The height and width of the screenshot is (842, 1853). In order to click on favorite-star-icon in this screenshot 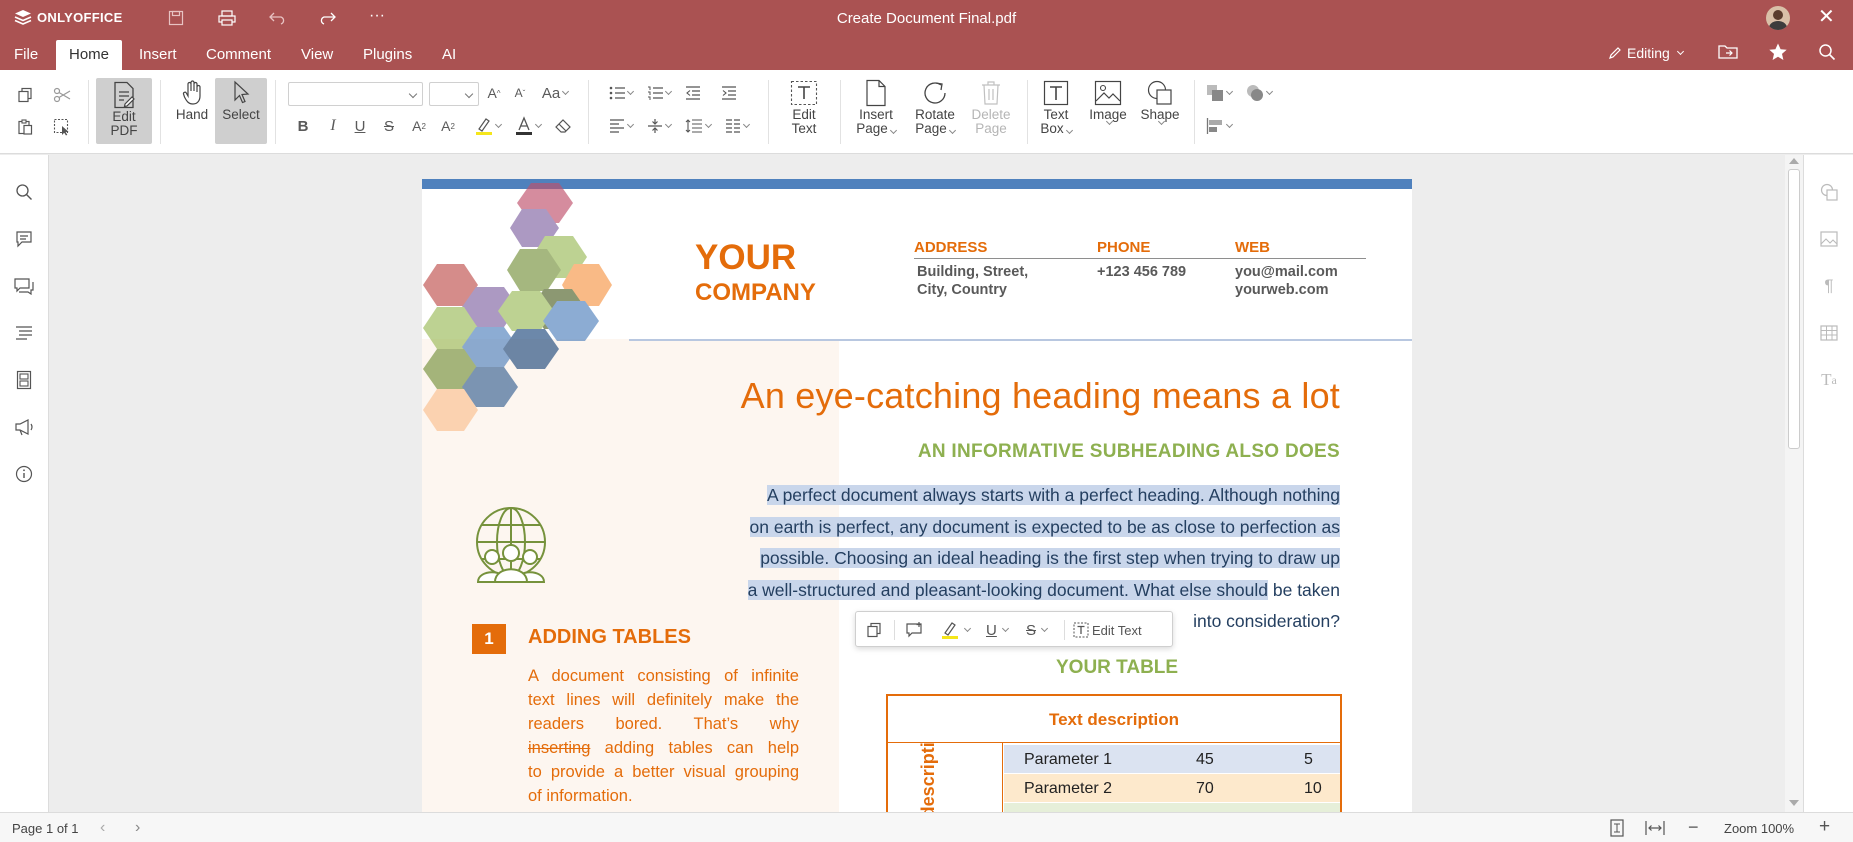, I will do `click(1778, 52)`.